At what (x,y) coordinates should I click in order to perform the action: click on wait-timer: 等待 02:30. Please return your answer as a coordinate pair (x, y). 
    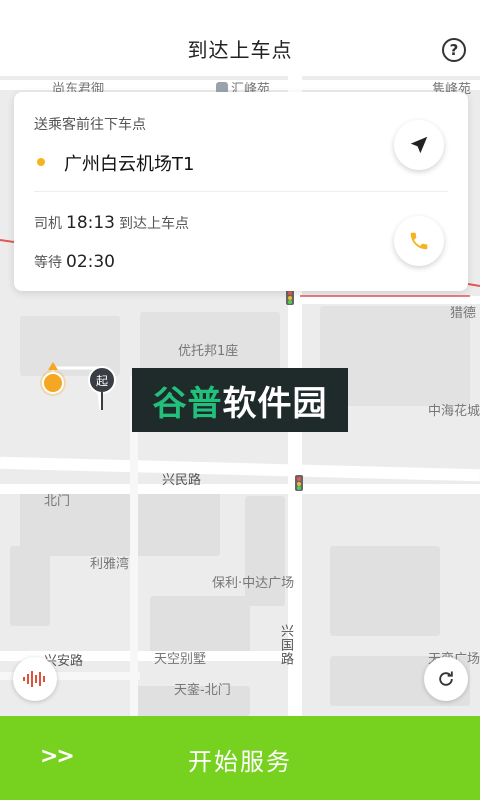
    Looking at the image, I should click on (74, 262).